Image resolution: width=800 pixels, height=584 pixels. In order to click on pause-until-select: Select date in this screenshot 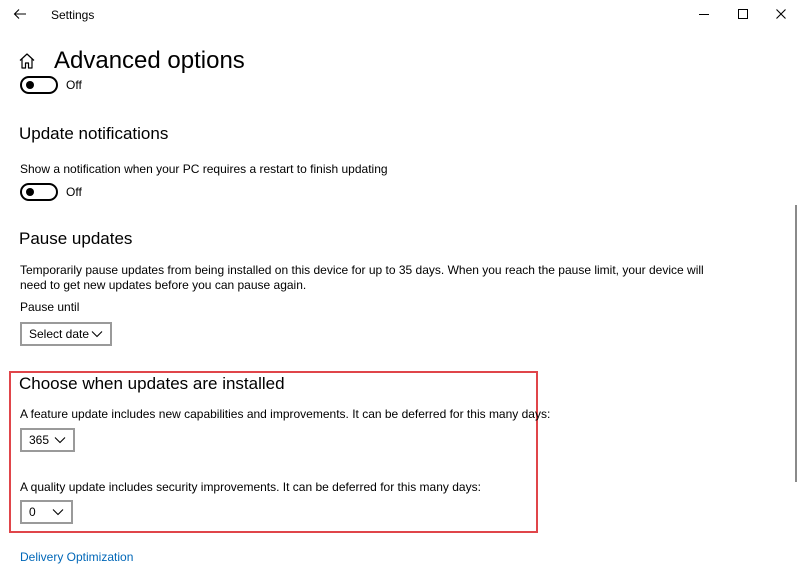, I will do `click(66, 334)`.